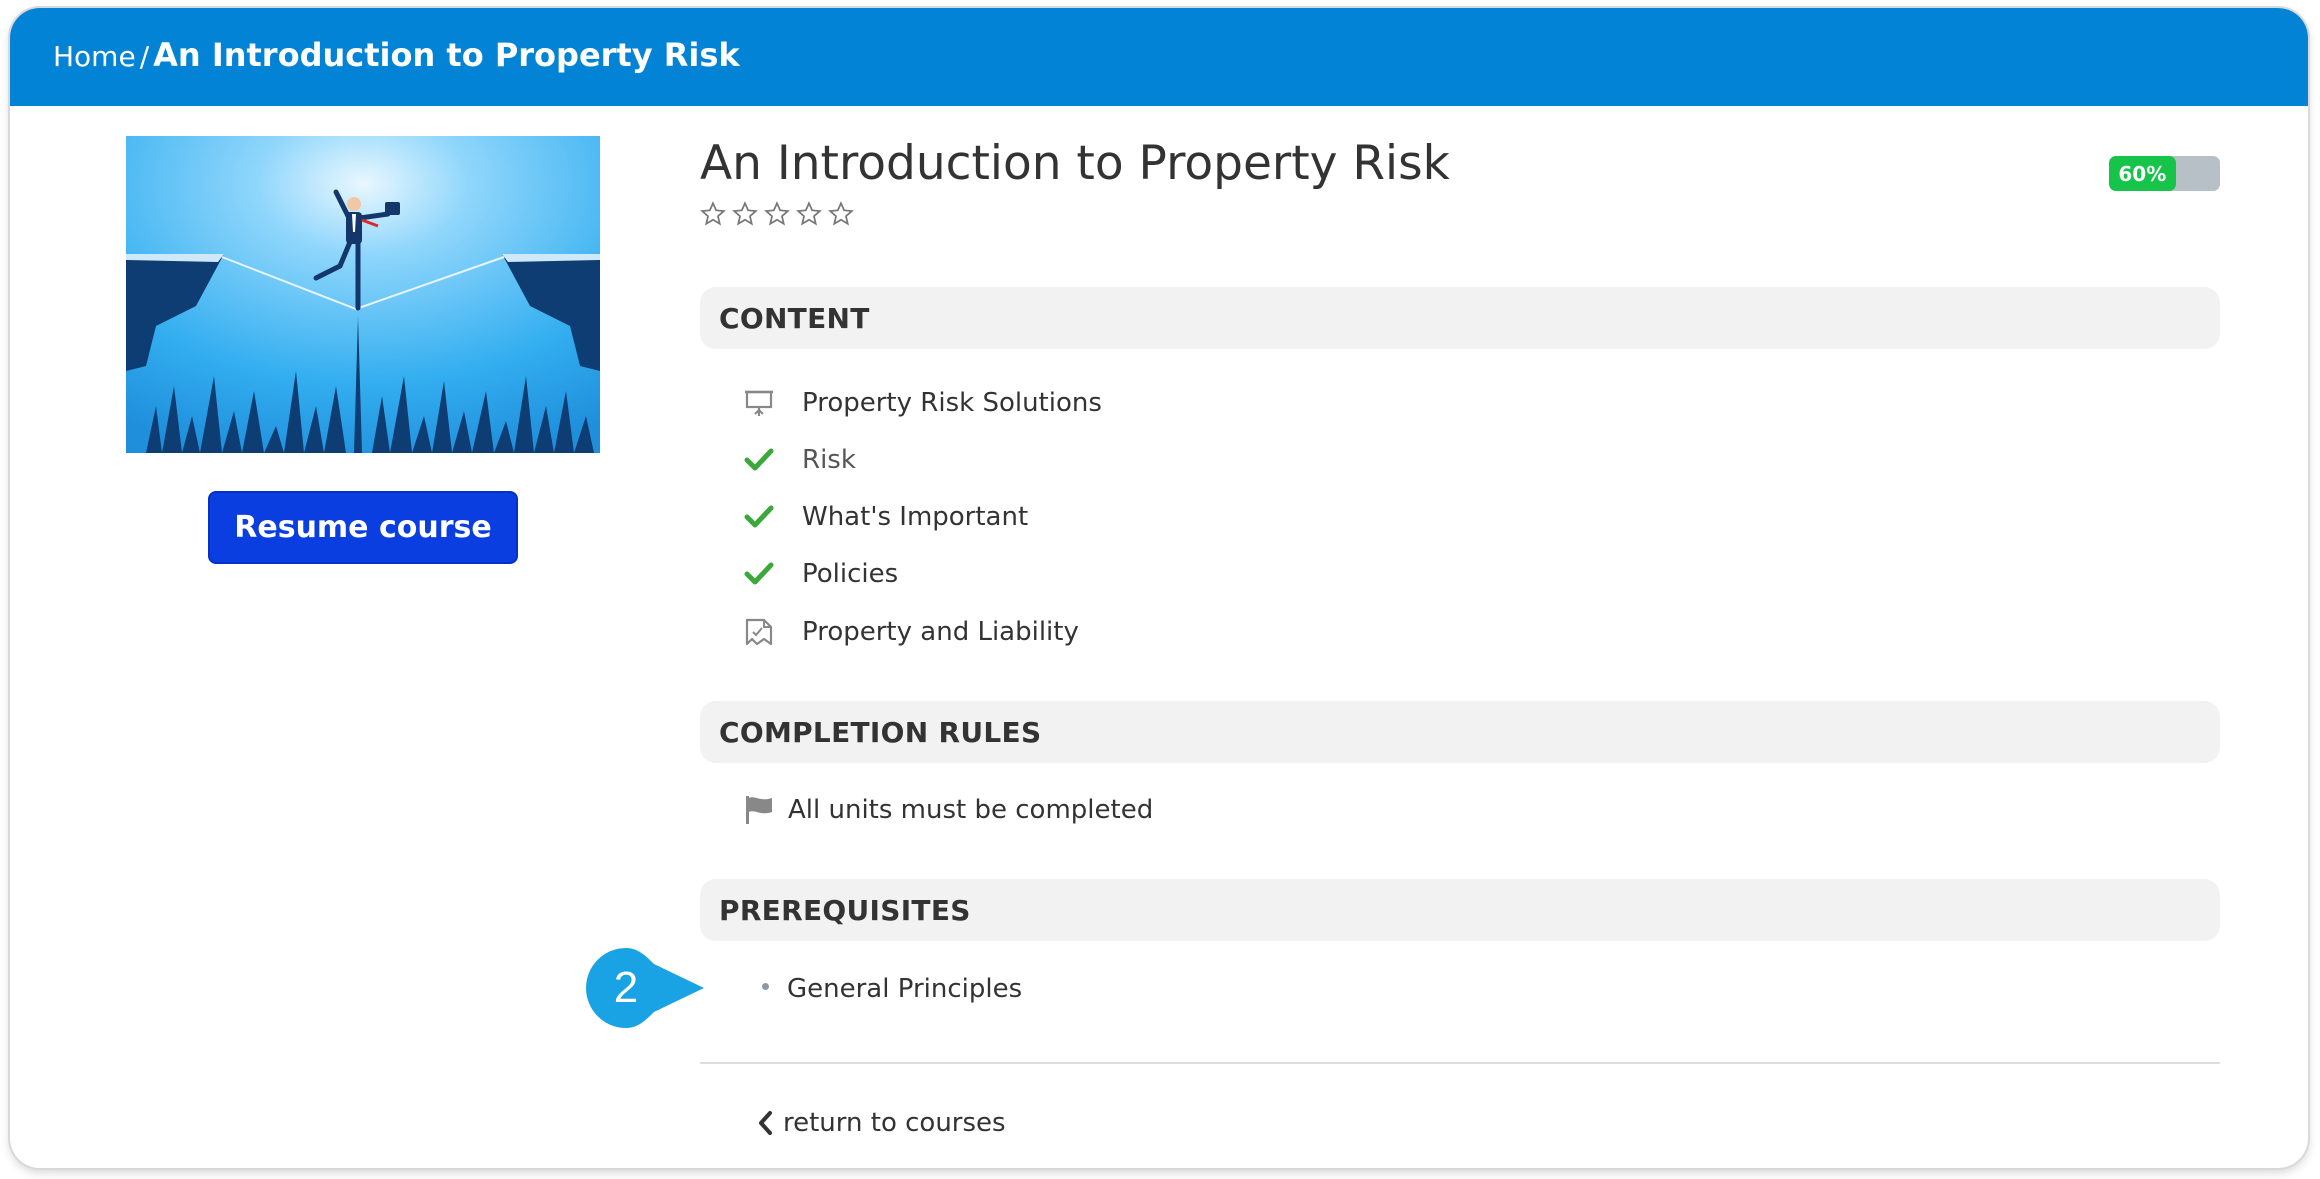 This screenshot has width=2320, height=1179. What do you see at coordinates (915, 517) in the screenshot?
I see `unit-label: What's Important` at bounding box center [915, 517].